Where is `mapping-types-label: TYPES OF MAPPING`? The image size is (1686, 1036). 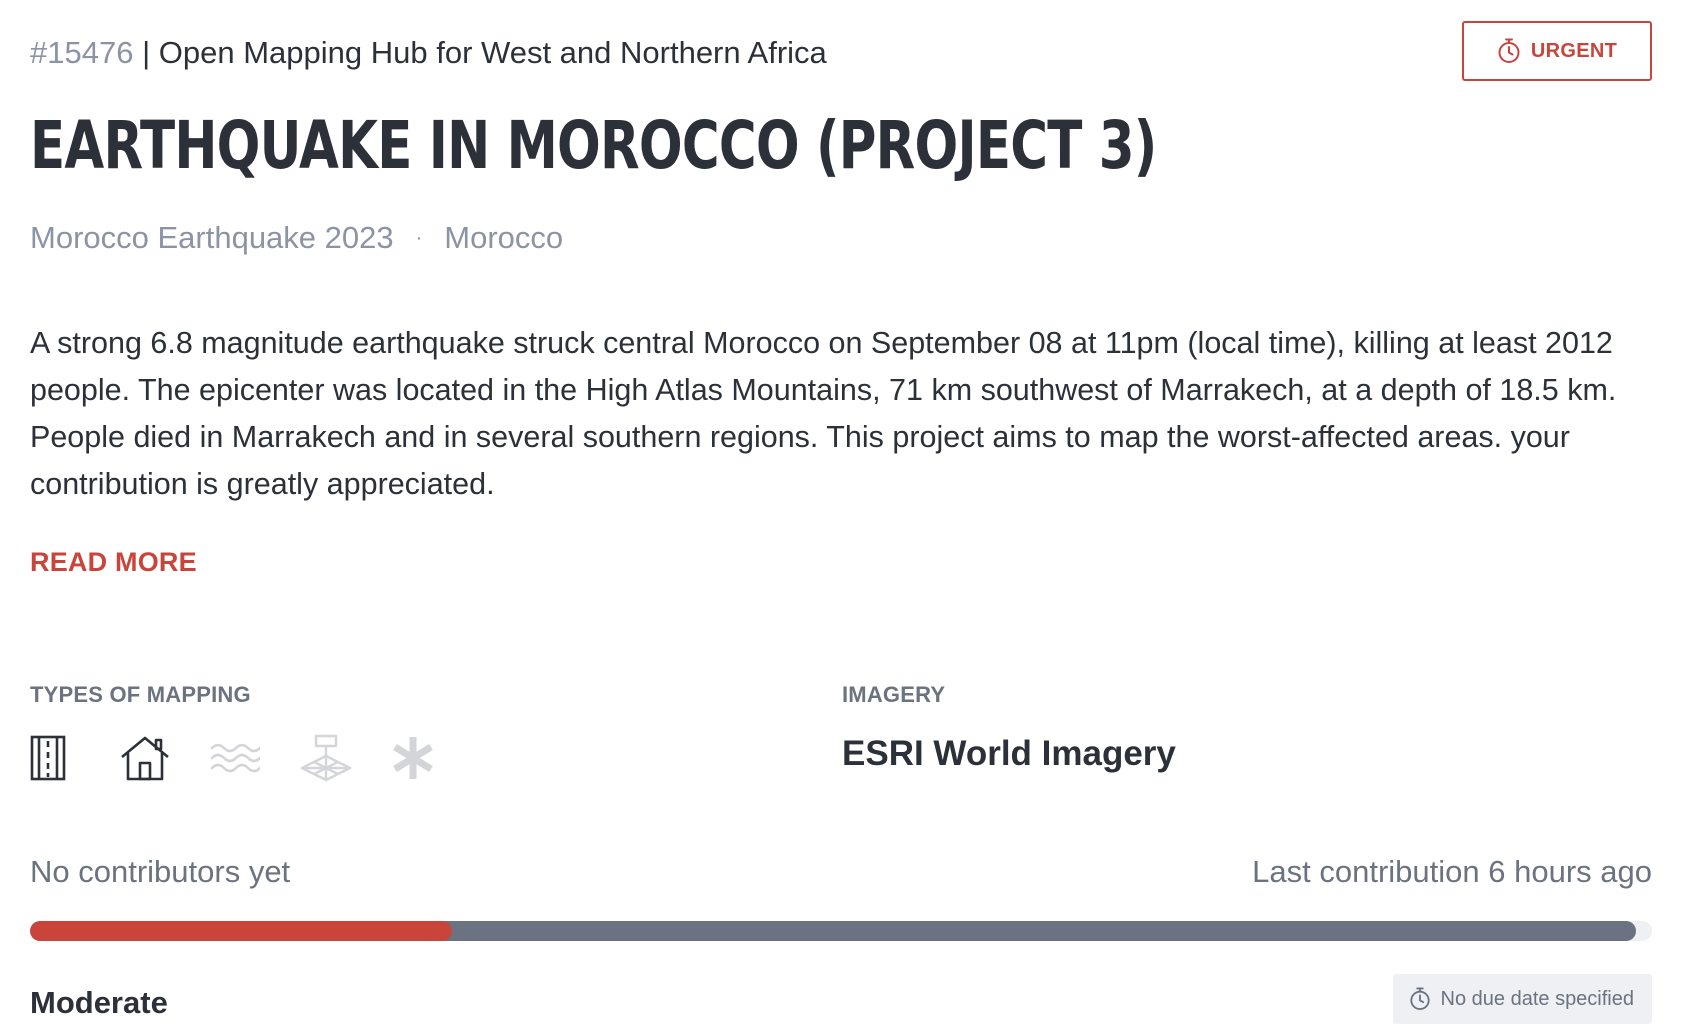
mapping-types-label: TYPES OF MAPPING is located at coordinates (140, 694).